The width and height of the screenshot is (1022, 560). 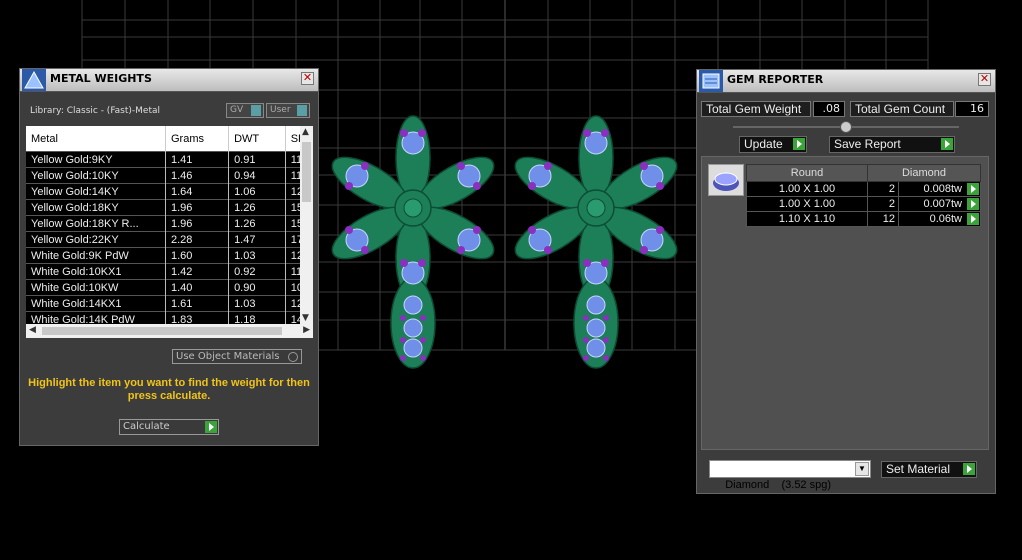 I want to click on radio-icon, so click(x=293, y=357).